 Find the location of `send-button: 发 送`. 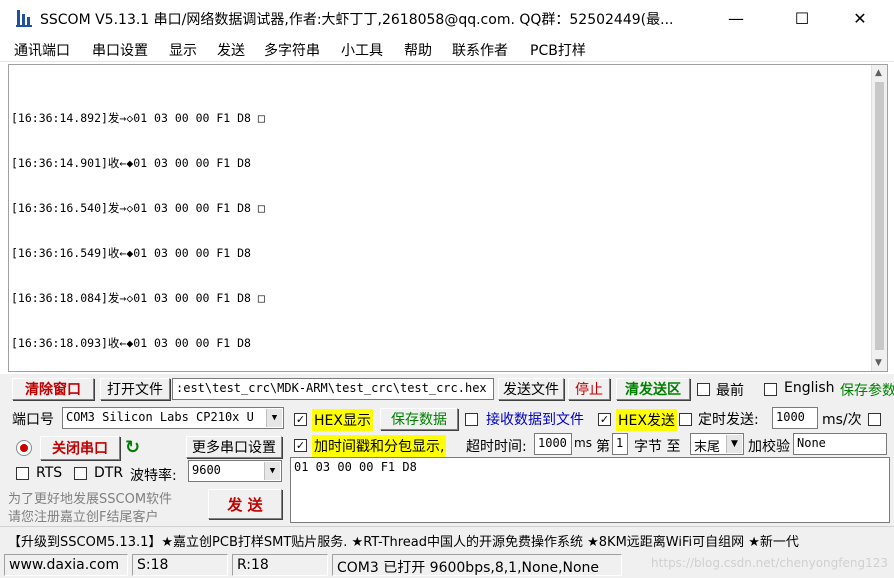

send-button: 发 送 is located at coordinates (245, 504).